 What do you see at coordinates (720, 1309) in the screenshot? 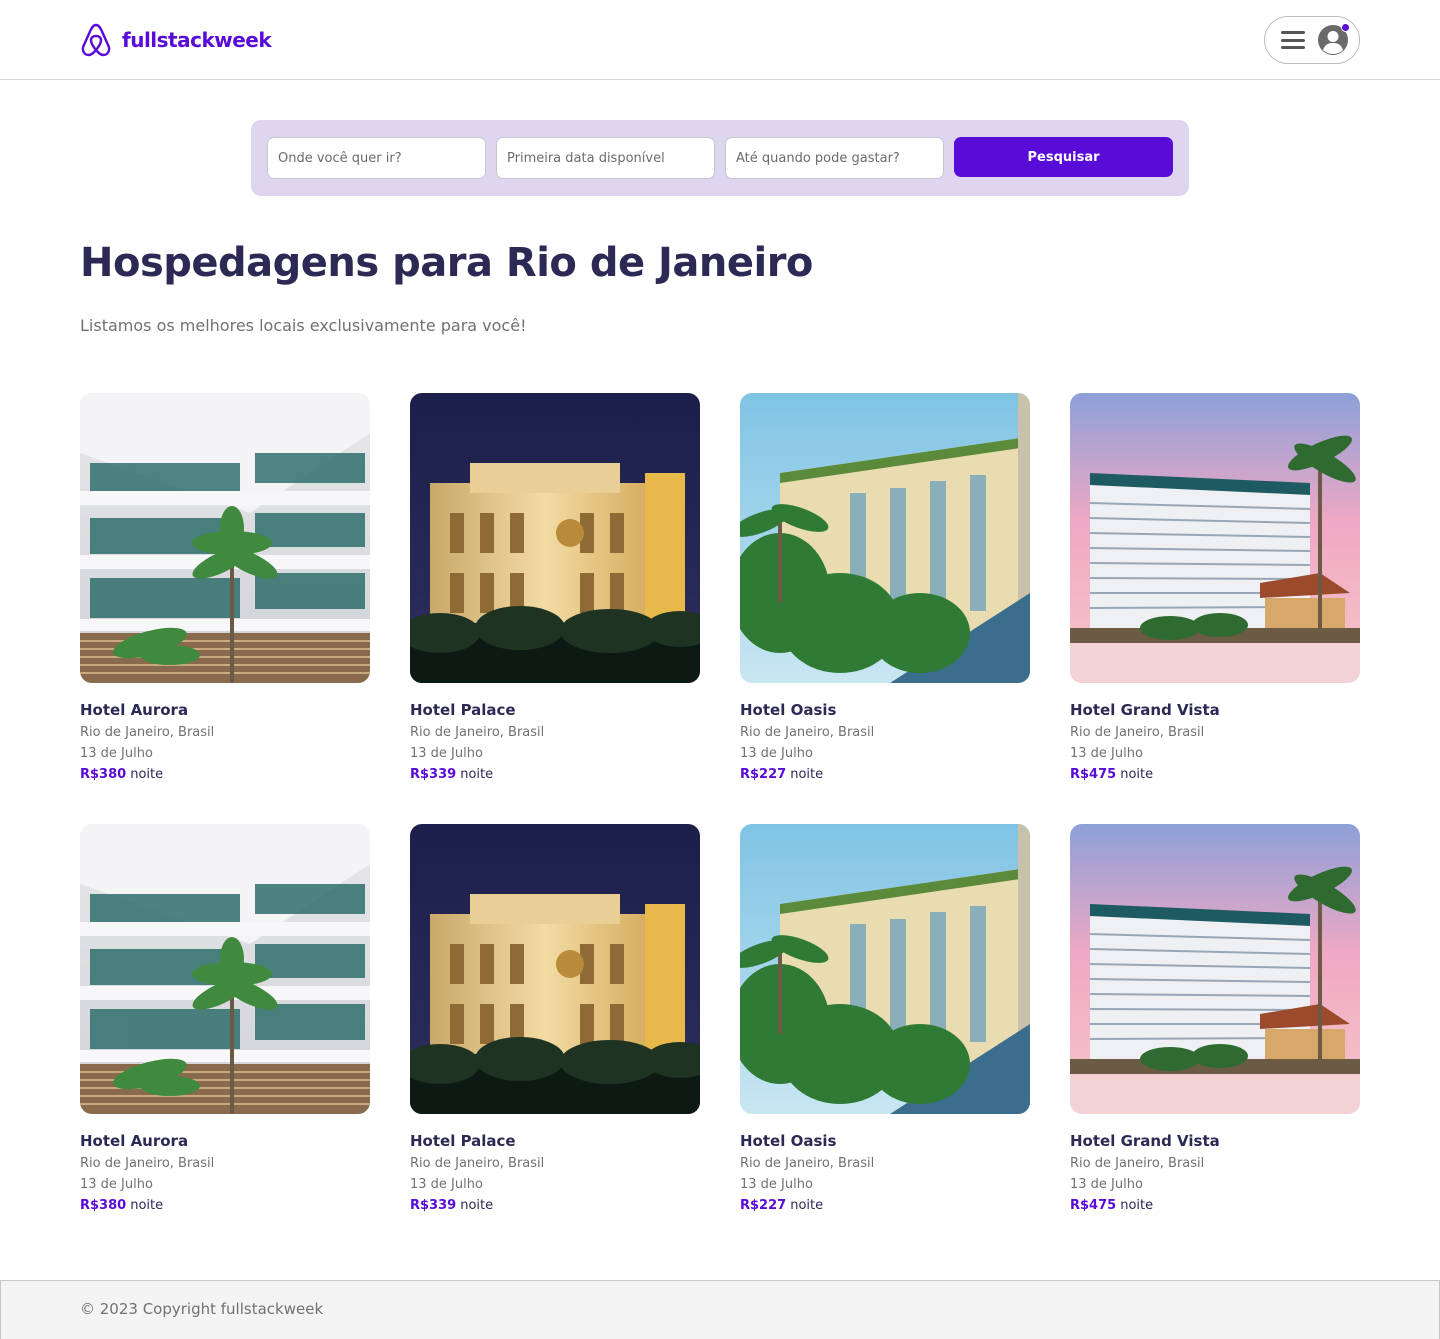
I see `footer: © 2023 Copyright fullstackweek` at bounding box center [720, 1309].